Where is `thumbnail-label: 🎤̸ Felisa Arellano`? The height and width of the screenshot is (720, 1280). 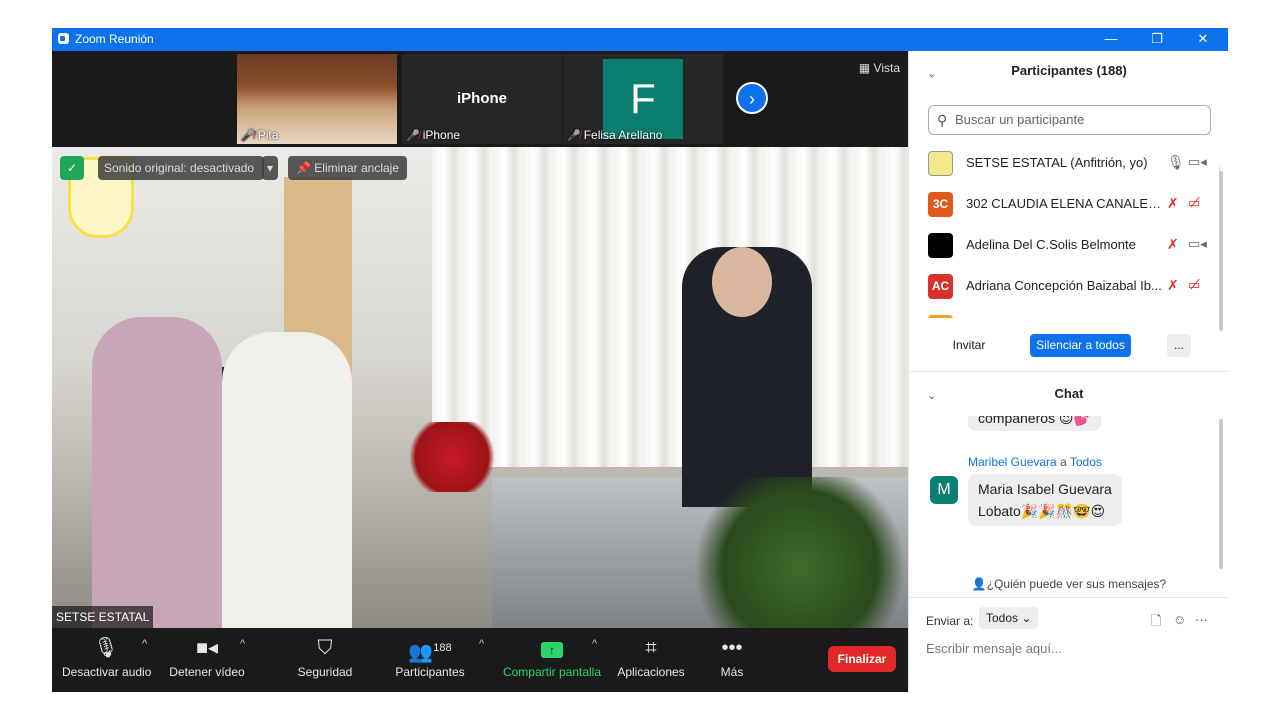 thumbnail-label: 🎤̸ Felisa Arellano is located at coordinates (615, 135).